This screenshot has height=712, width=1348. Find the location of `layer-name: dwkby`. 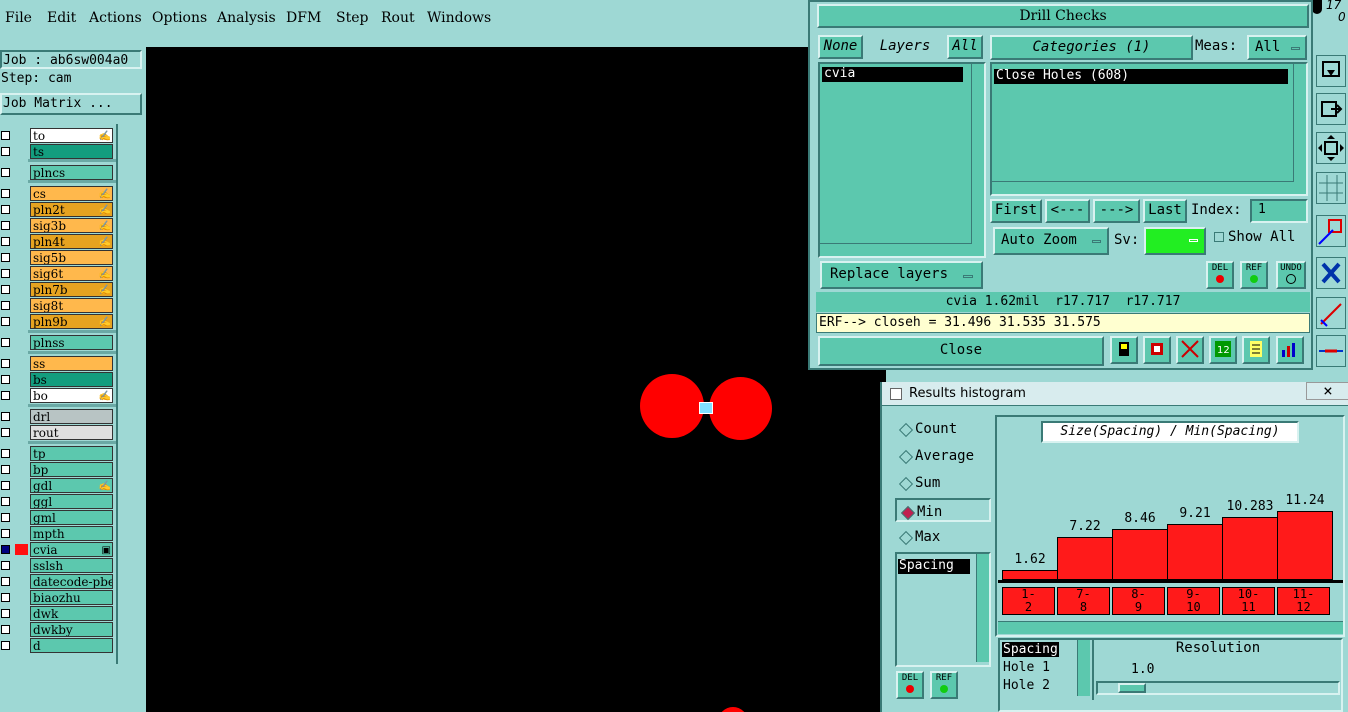

layer-name: dwkby is located at coordinates (71, 629).